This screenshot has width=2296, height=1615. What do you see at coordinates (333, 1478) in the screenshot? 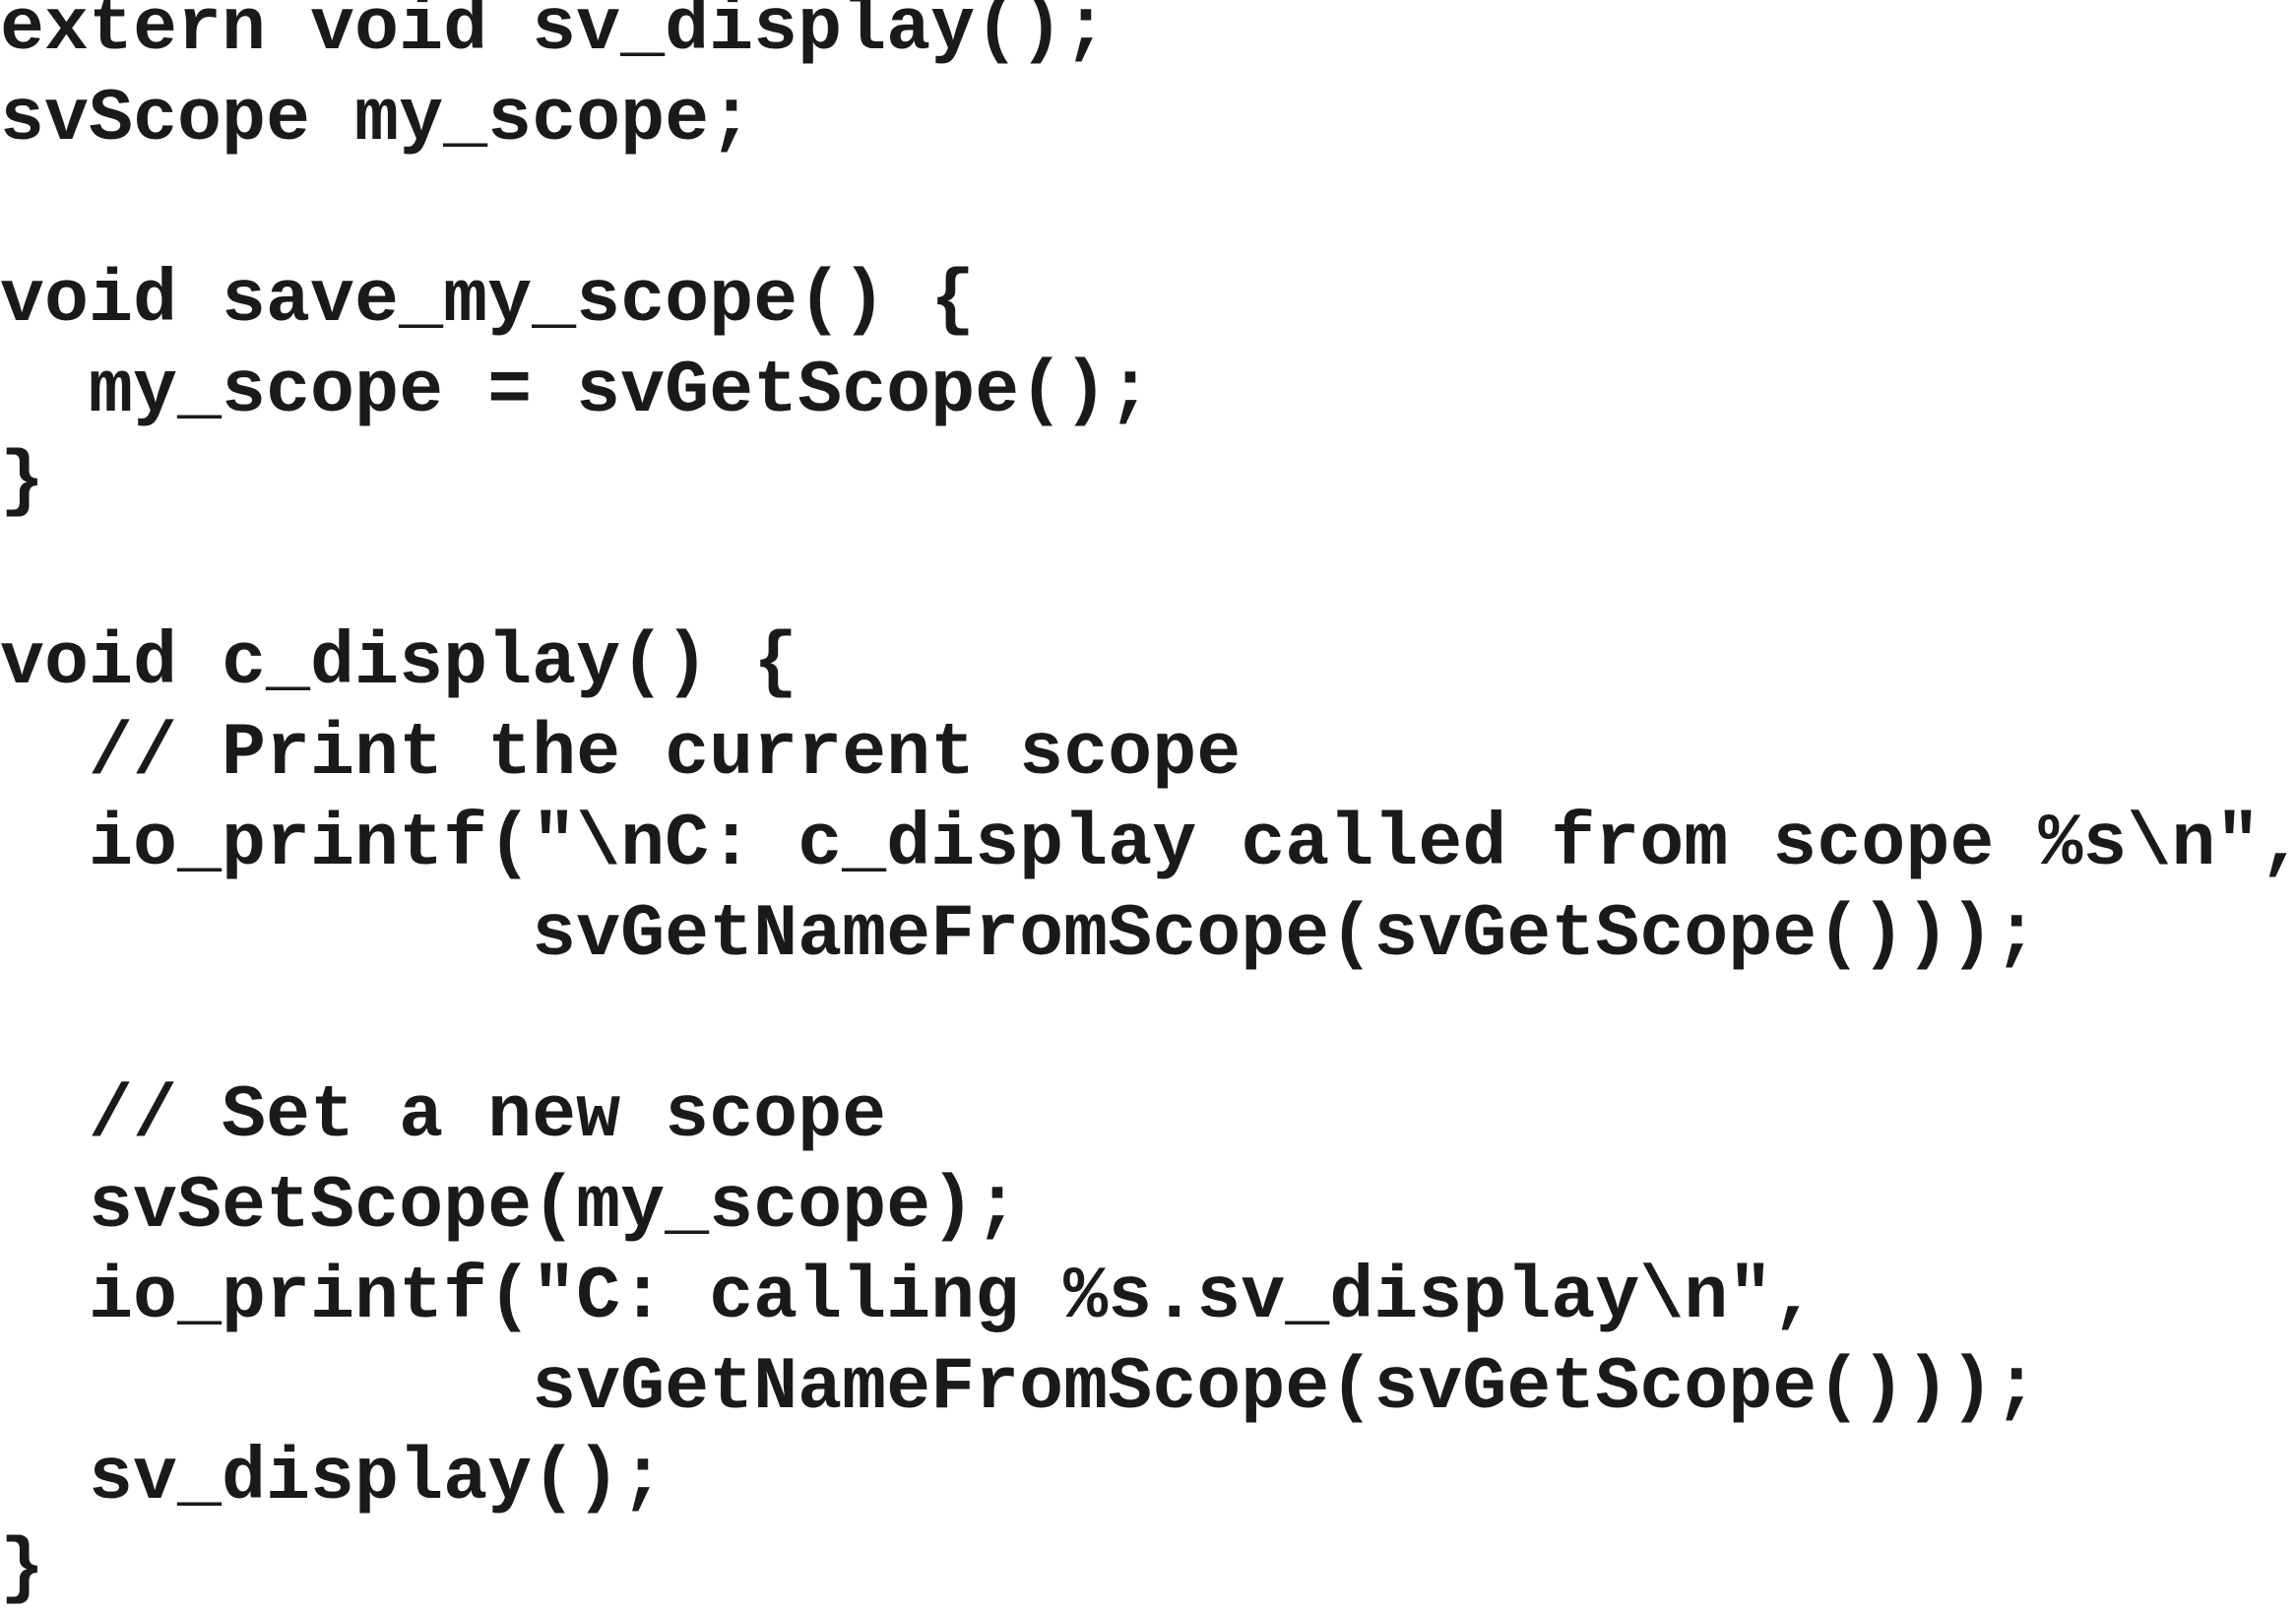
I see `code-line-sv-display-call: sv_display();` at bounding box center [333, 1478].